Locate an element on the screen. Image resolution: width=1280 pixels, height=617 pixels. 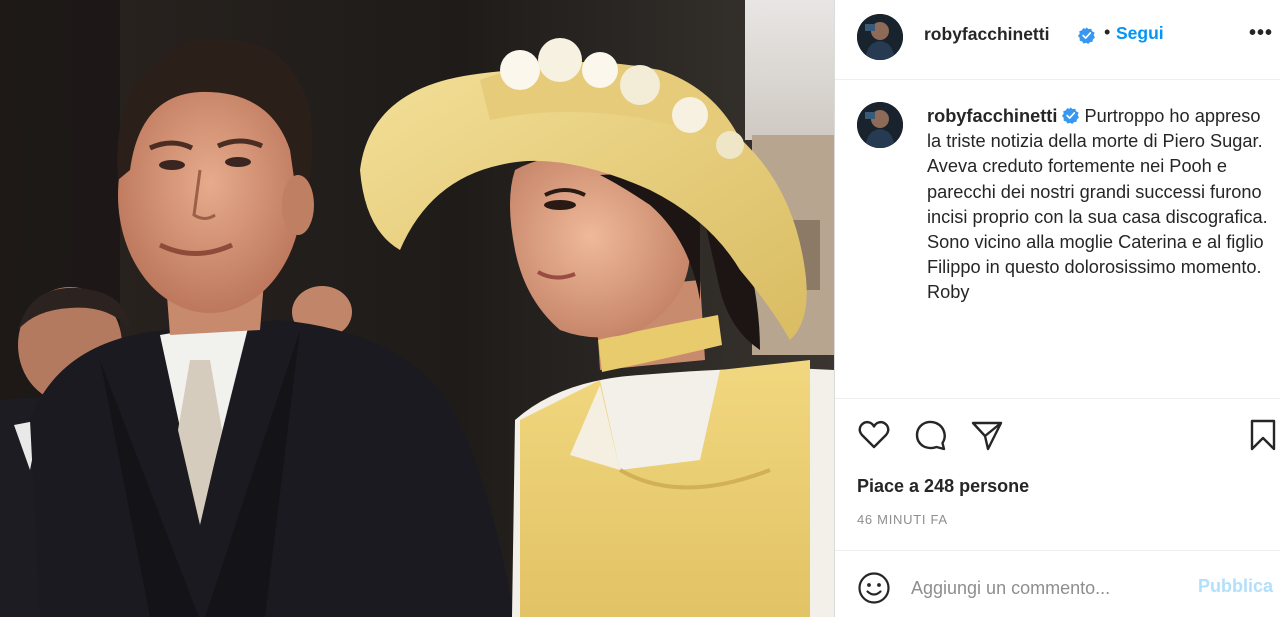
post-timestamp: 46 MINUTI FA is located at coordinates (902, 519).